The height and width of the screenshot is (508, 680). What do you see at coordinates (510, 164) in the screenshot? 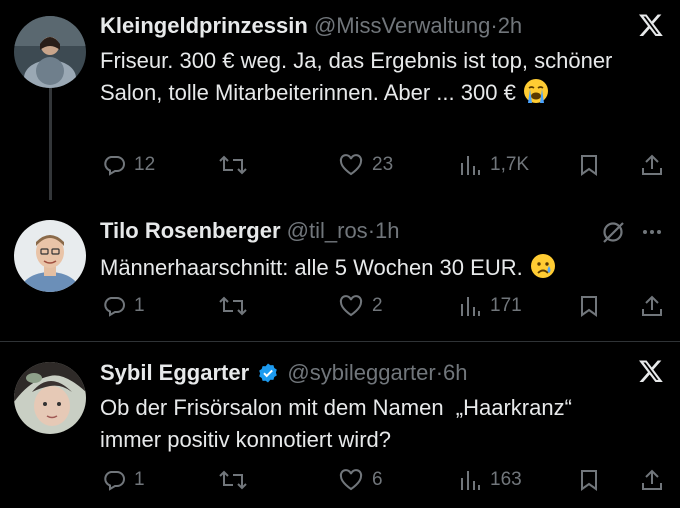
I see `views-count: 1,7K` at bounding box center [510, 164].